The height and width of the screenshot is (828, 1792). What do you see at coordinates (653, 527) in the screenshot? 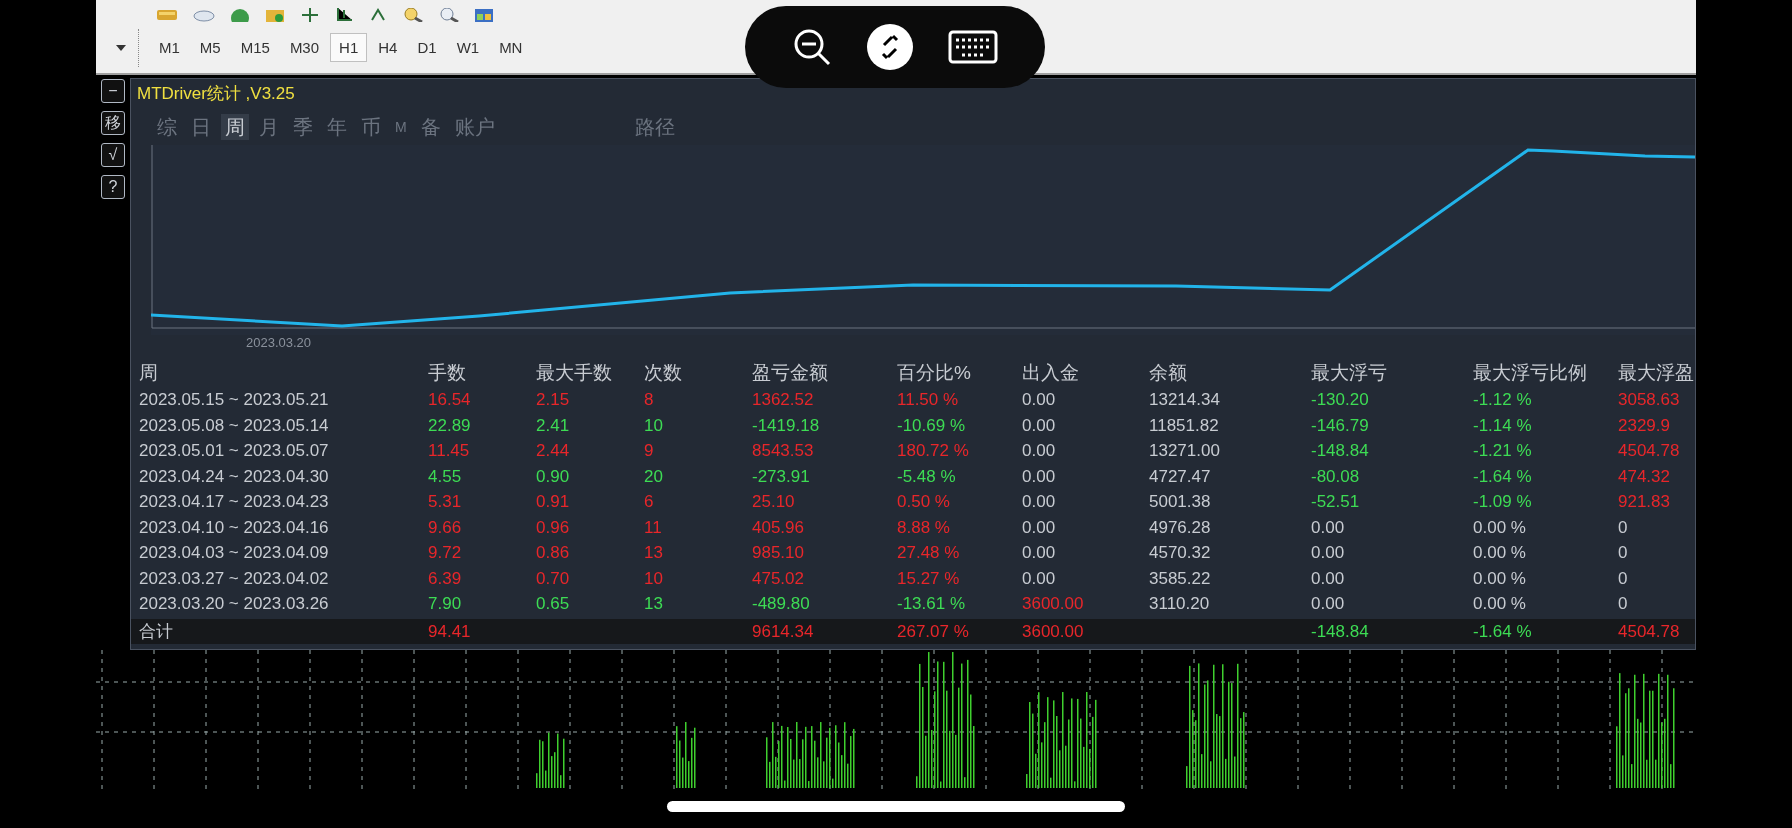
I see `table-cell-text: 11` at bounding box center [653, 527].